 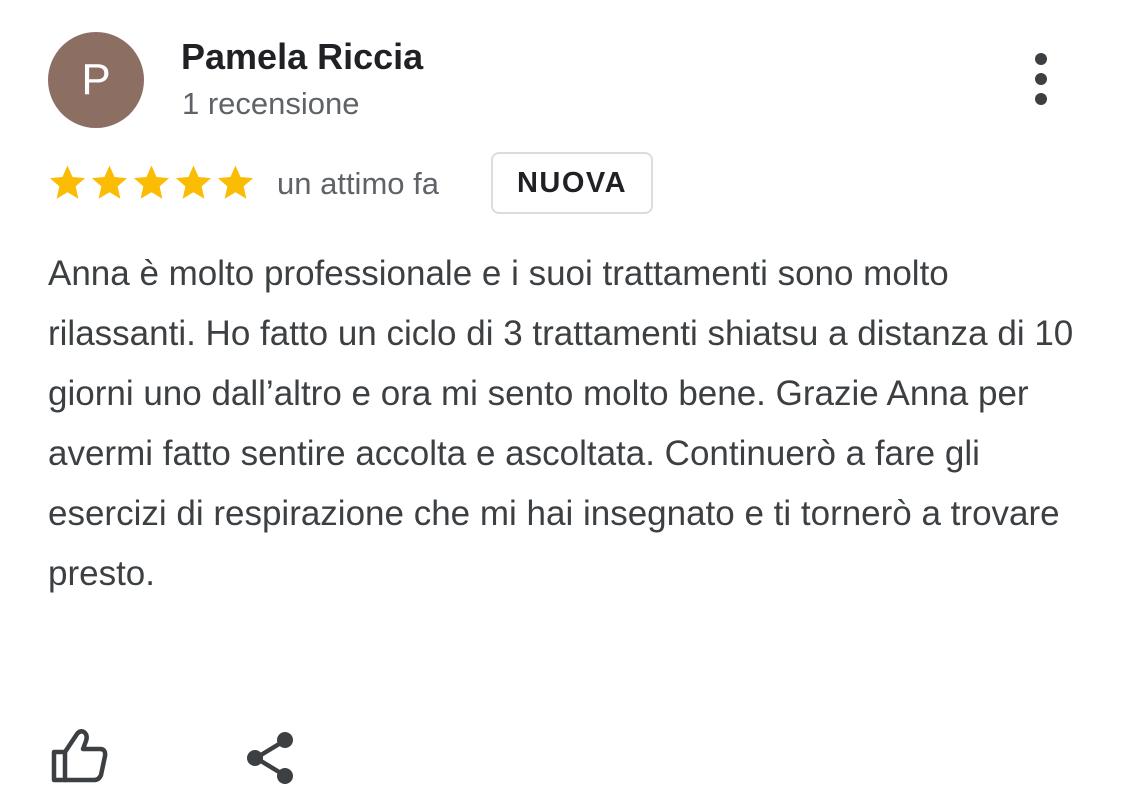 I want to click on star-rating, so click(x=151, y=182).